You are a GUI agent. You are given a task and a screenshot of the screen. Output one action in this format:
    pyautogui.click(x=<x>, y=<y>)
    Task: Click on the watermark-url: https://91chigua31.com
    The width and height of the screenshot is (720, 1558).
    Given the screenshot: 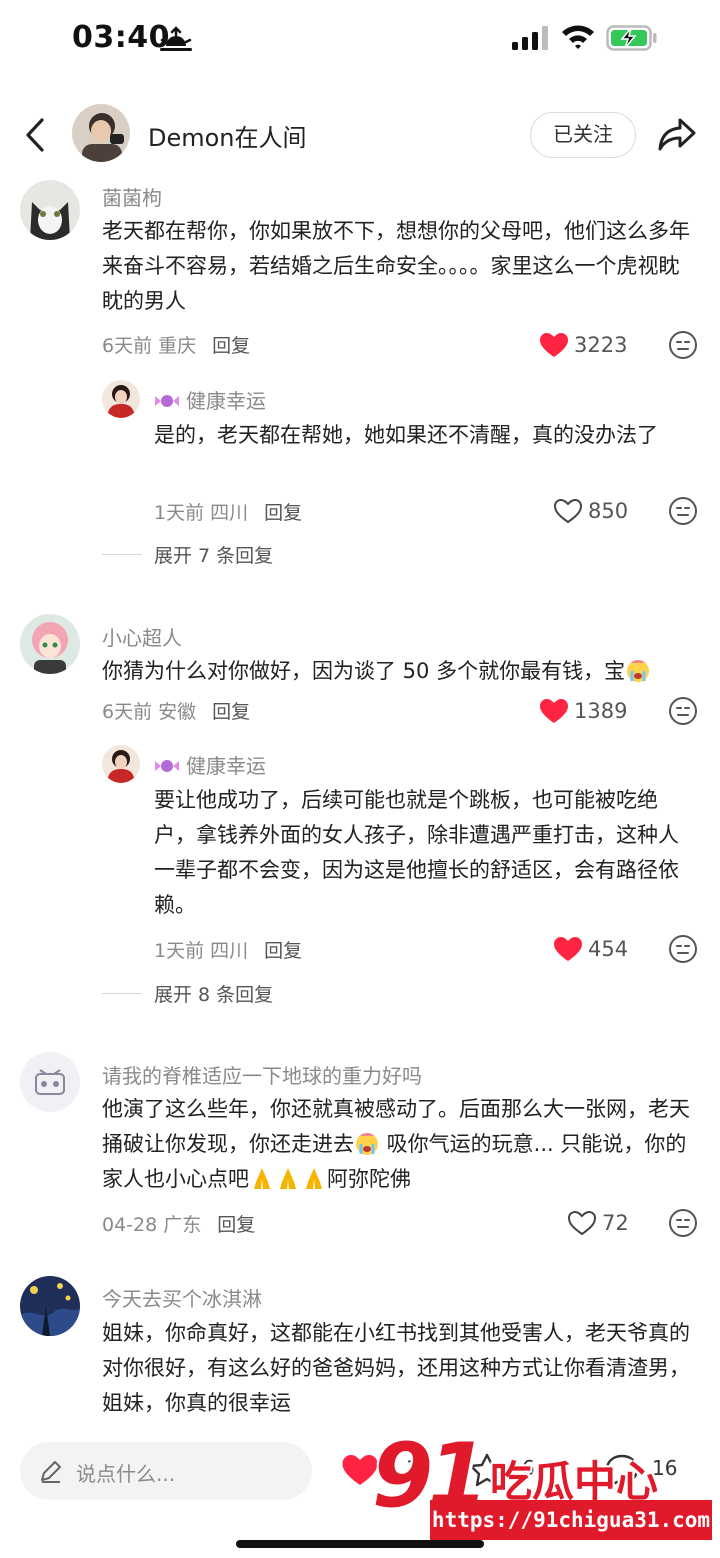 What is the action you would take?
    pyautogui.click(x=571, y=1520)
    